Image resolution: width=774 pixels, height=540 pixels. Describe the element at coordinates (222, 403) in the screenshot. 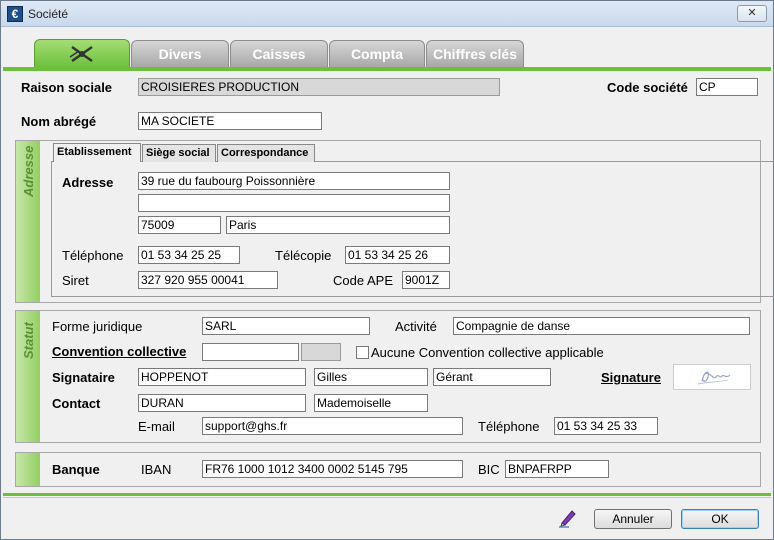

I see `contact-nom-field: DURAN` at that location.